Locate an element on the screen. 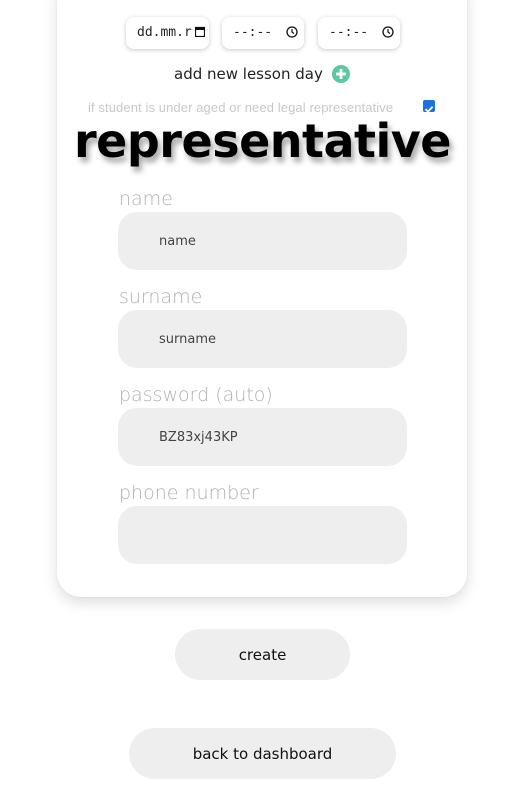  plus-circle-icon is located at coordinates (340, 74).